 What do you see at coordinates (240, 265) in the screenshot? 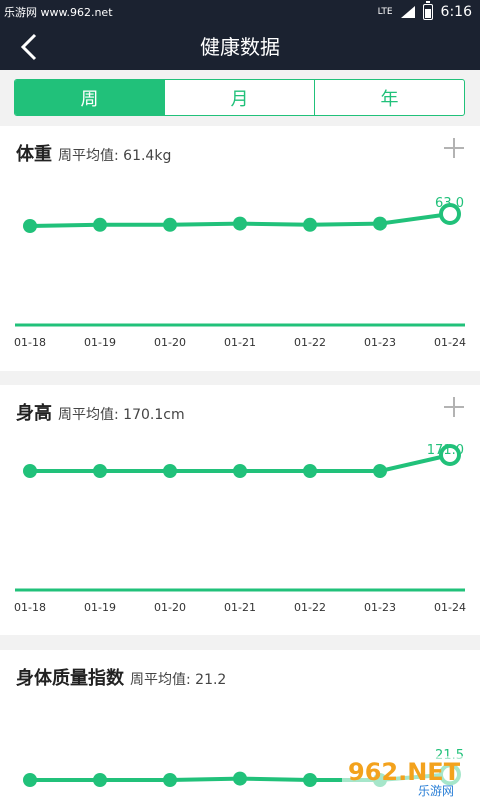
I see `weight-chart` at bounding box center [240, 265].